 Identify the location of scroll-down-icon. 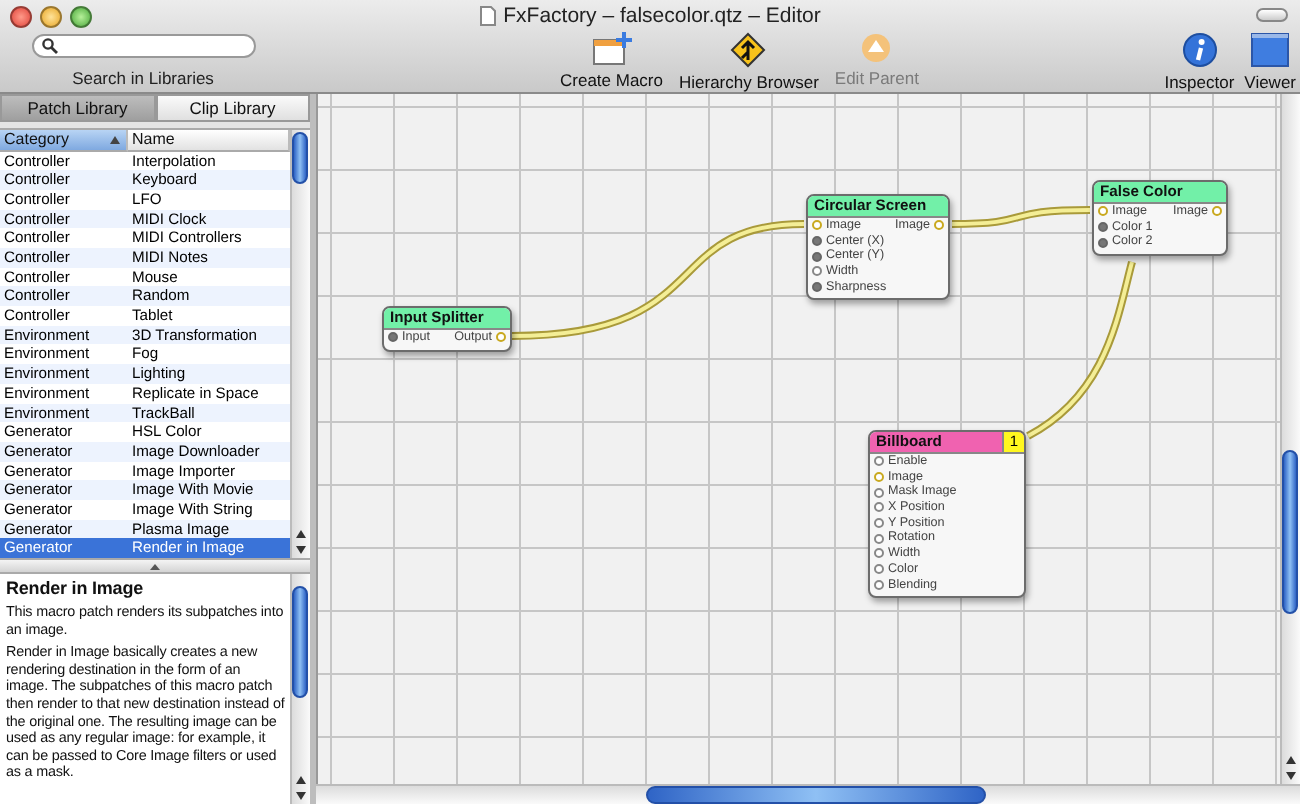
(301, 796).